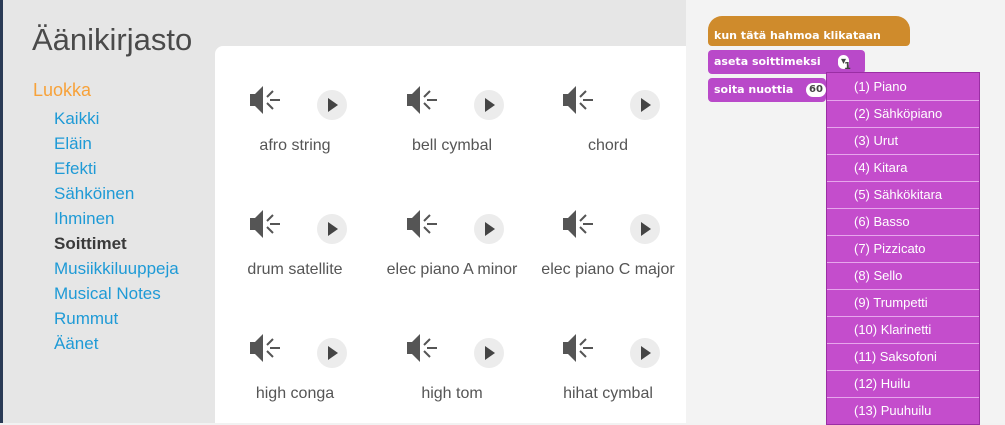  Describe the element at coordinates (295, 101) in the screenshot. I see `sound-item: afro string` at that location.